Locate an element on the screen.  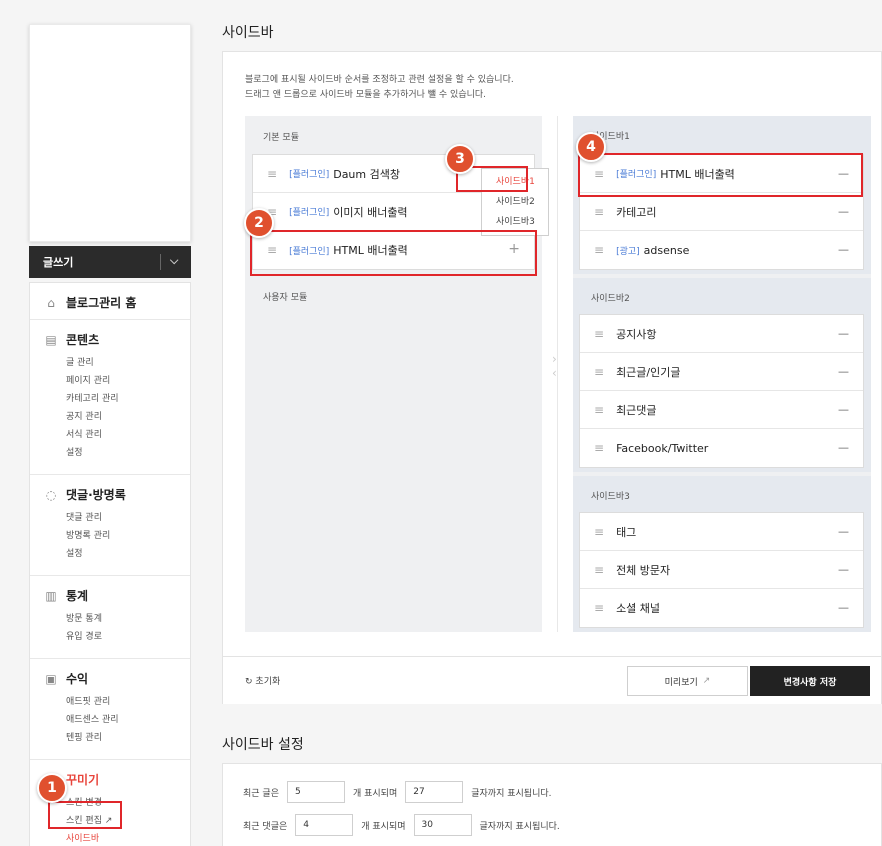
reset-label: 초기화 is located at coordinates (268, 682).